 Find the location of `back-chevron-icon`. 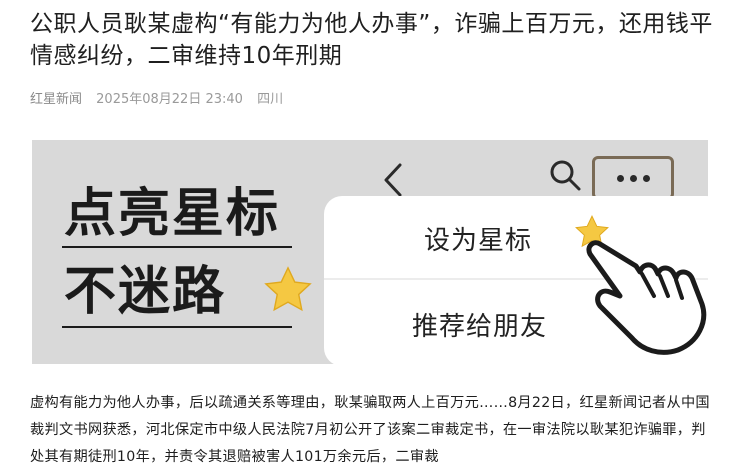

back-chevron-icon is located at coordinates (393, 180).